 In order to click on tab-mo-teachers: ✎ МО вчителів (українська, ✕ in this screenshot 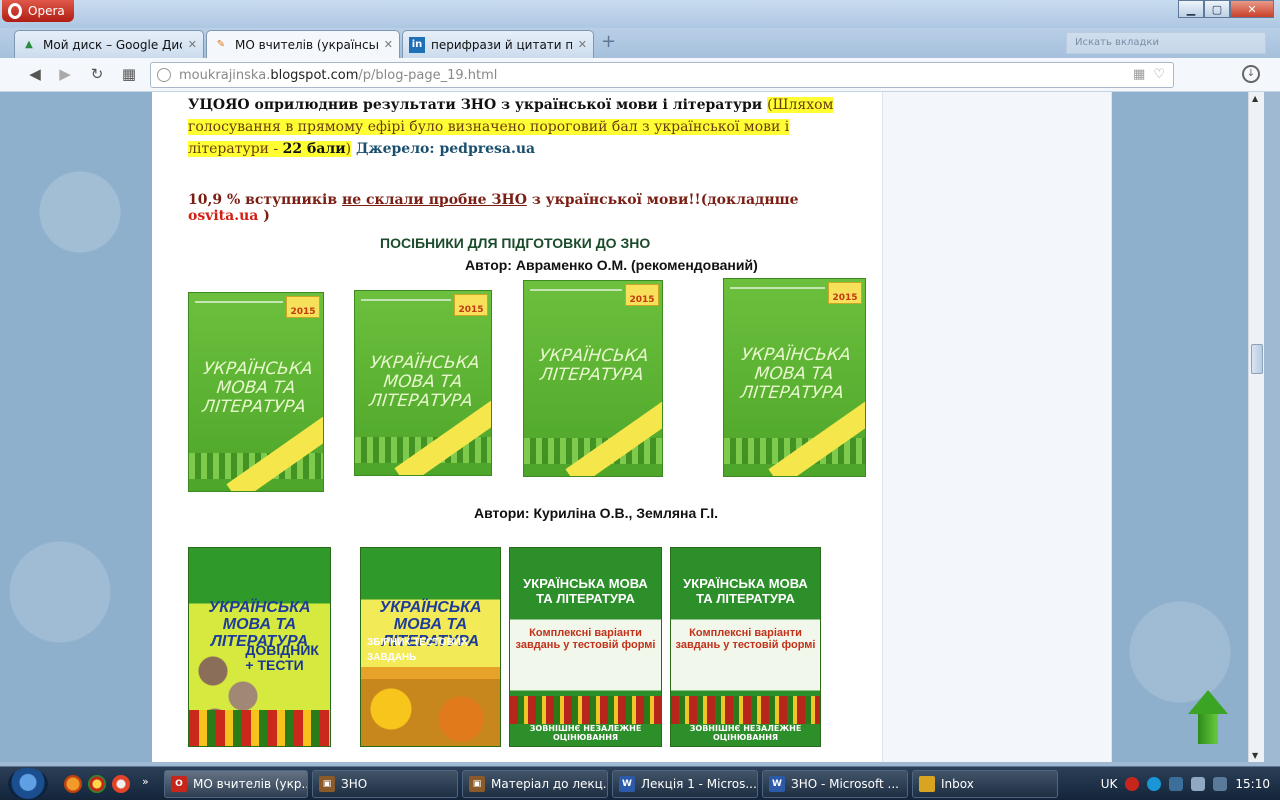, I will do `click(303, 44)`.